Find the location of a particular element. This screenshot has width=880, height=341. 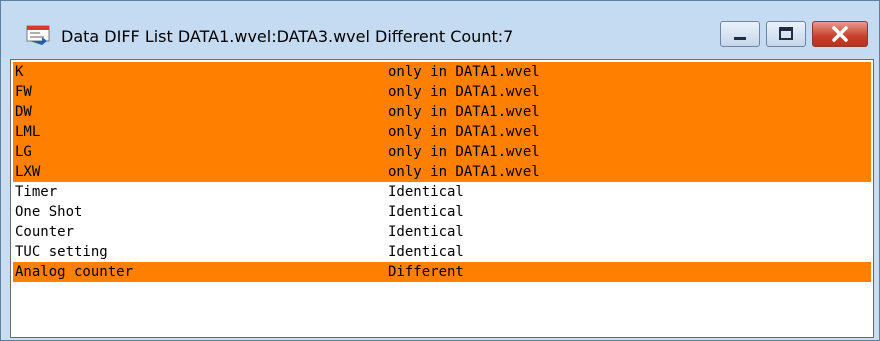

item-name: FW is located at coordinates (23, 92).